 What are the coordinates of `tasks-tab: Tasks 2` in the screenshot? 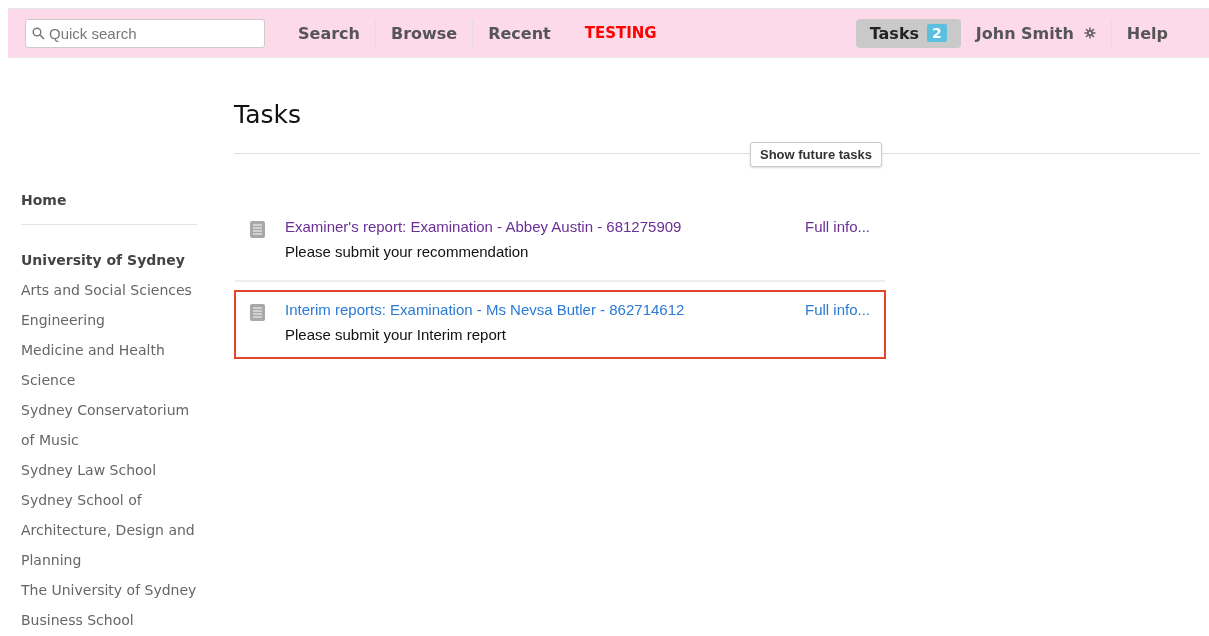 It's located at (908, 33).